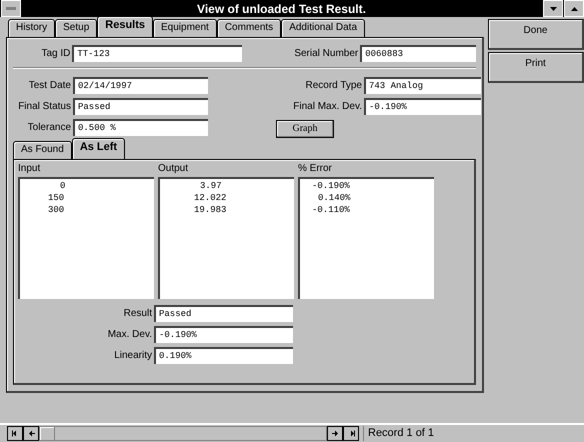 Image resolution: width=584 pixels, height=442 pixels. What do you see at coordinates (210, 199) in the screenshot?
I see `list-item: 12.022` at bounding box center [210, 199].